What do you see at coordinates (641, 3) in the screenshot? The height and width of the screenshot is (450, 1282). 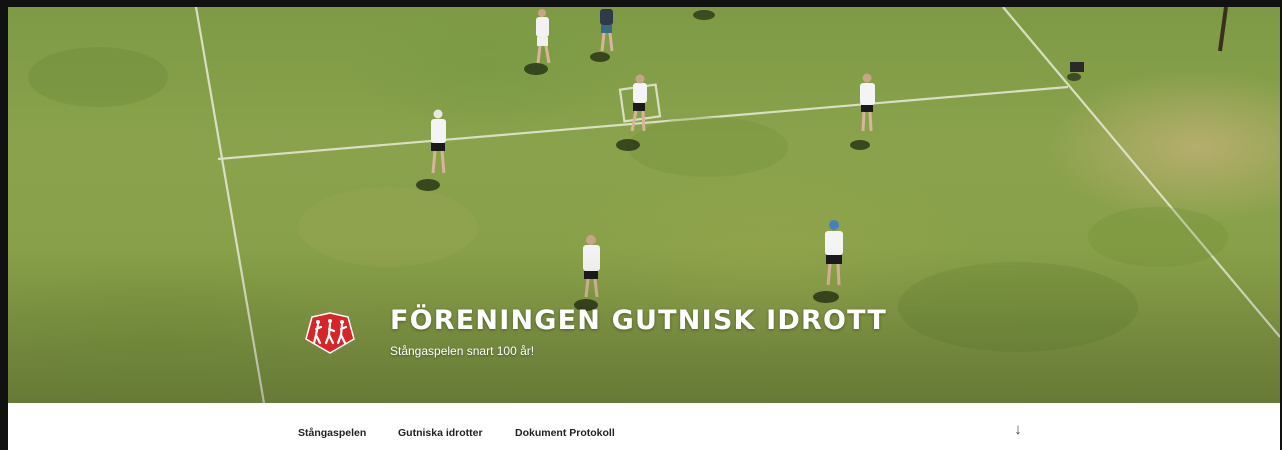 I see `window-frame-top` at bounding box center [641, 3].